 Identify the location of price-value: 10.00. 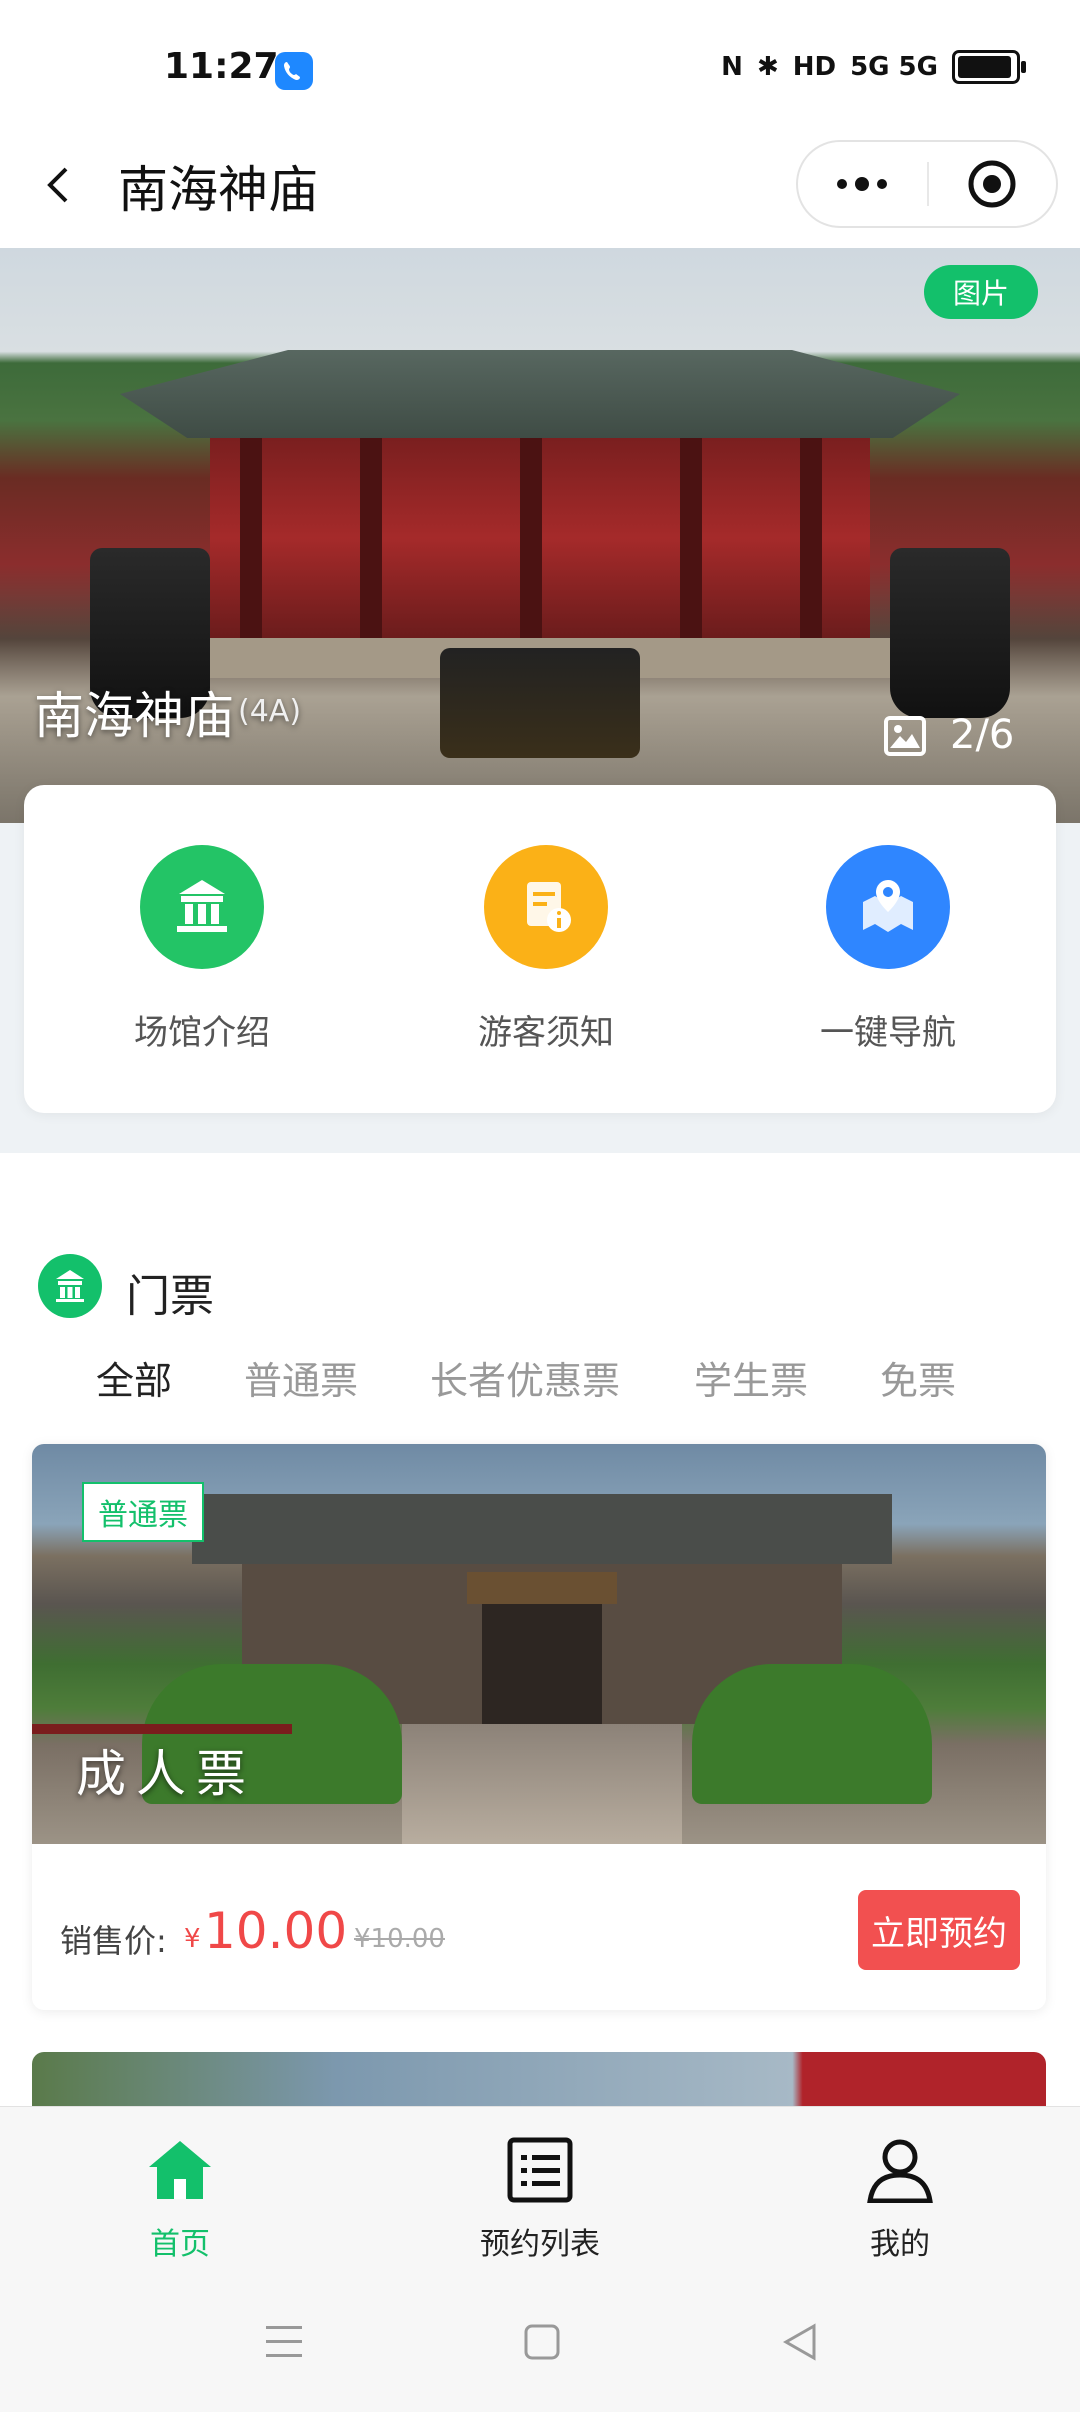
(276, 1931).